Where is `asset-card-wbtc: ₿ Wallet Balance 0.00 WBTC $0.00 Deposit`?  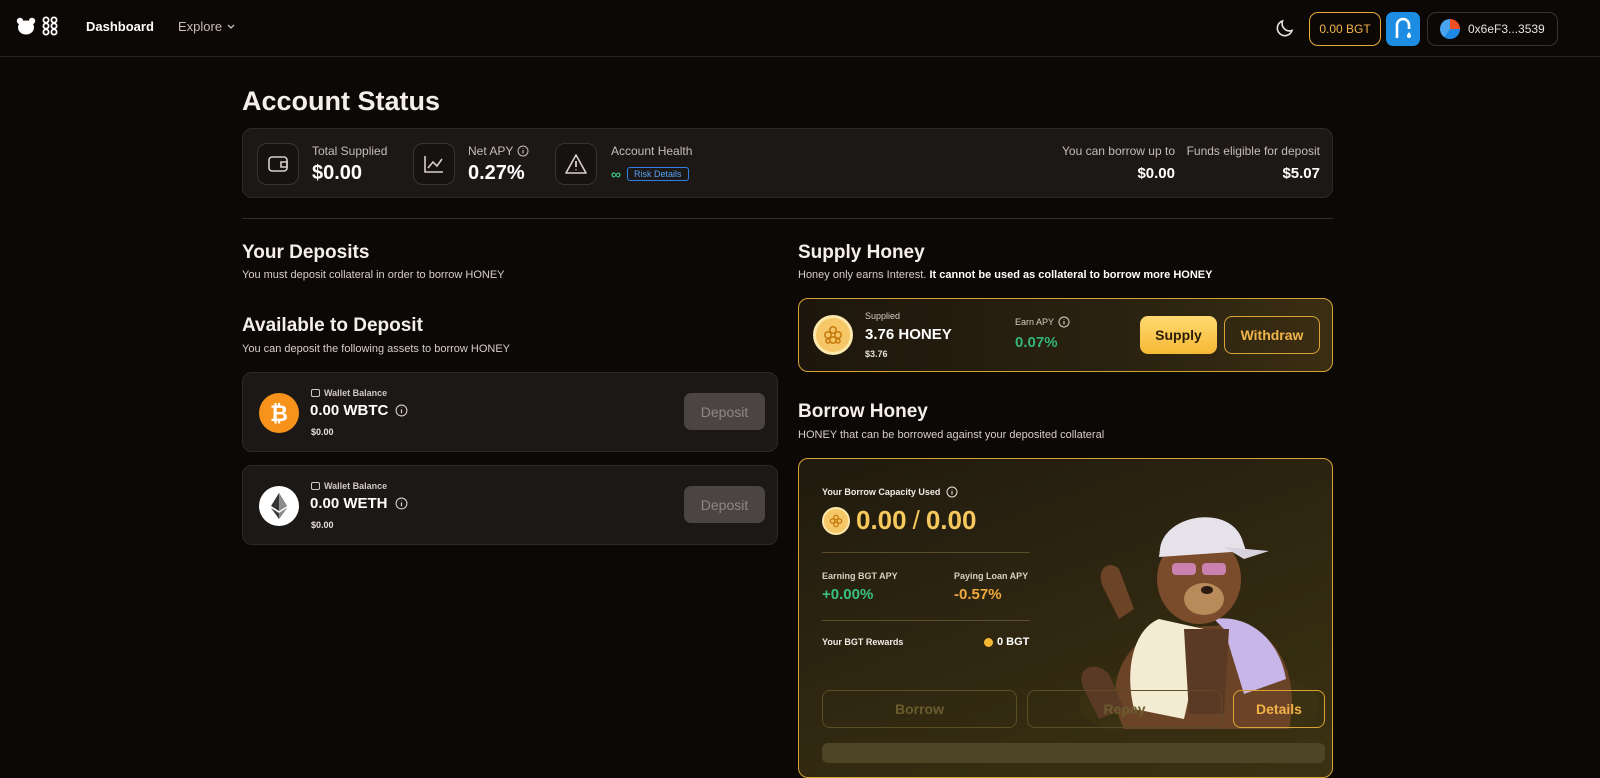 asset-card-wbtc: ₿ Wallet Balance 0.00 WBTC $0.00 Deposit is located at coordinates (510, 412).